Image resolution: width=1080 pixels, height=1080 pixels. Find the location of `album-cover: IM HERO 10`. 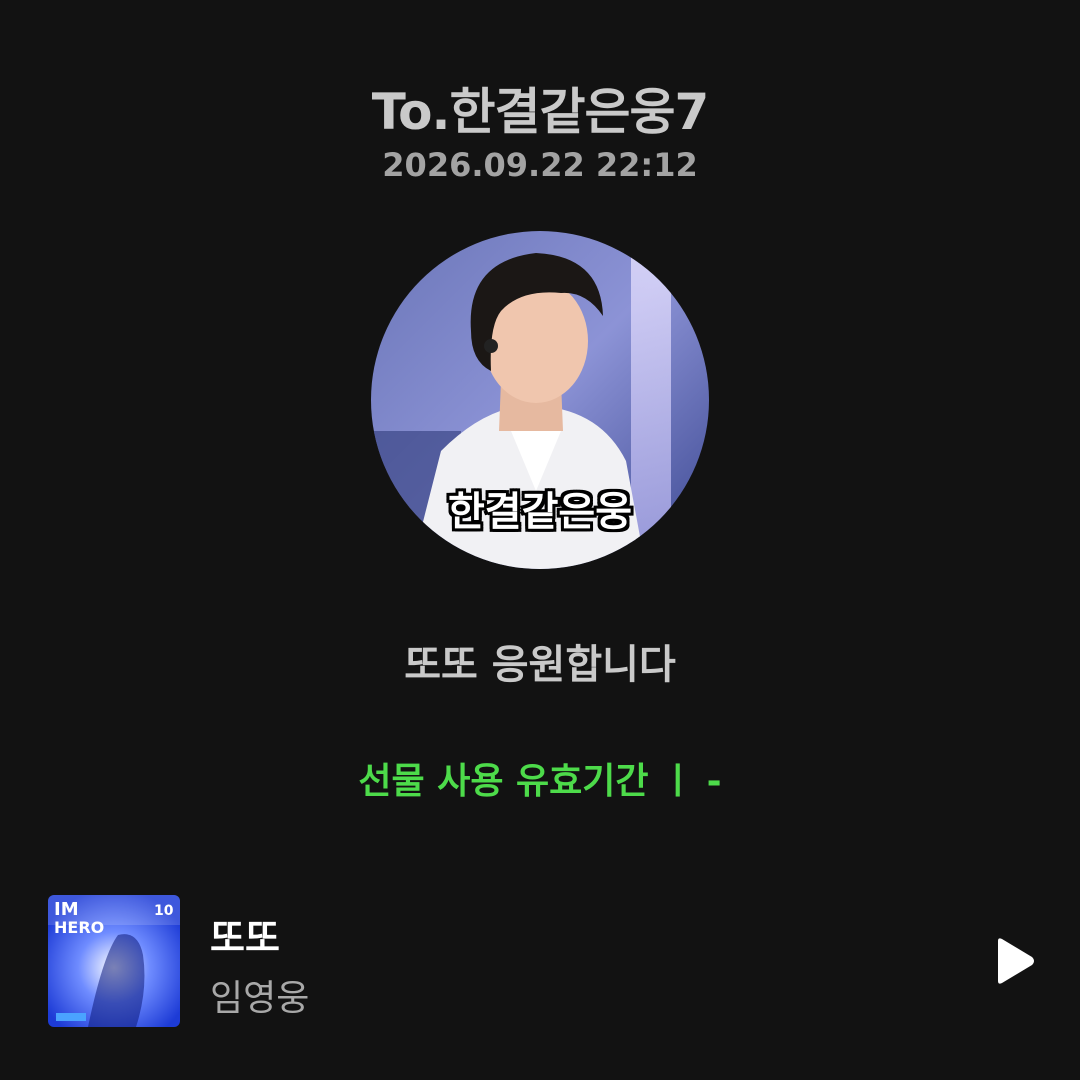

album-cover: IM HERO 10 is located at coordinates (114, 961).